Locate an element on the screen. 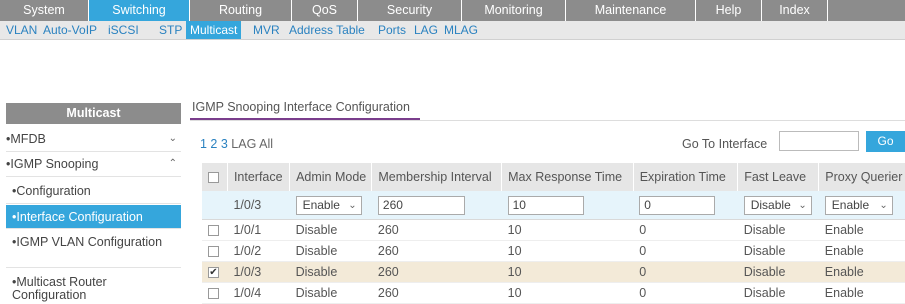 The width and height of the screenshot is (905, 304). subnav-mlag: MLAG is located at coordinates (461, 30).